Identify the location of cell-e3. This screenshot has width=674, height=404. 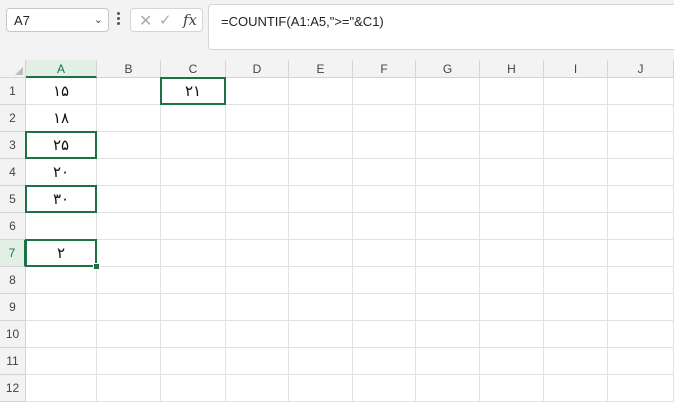
(321, 145).